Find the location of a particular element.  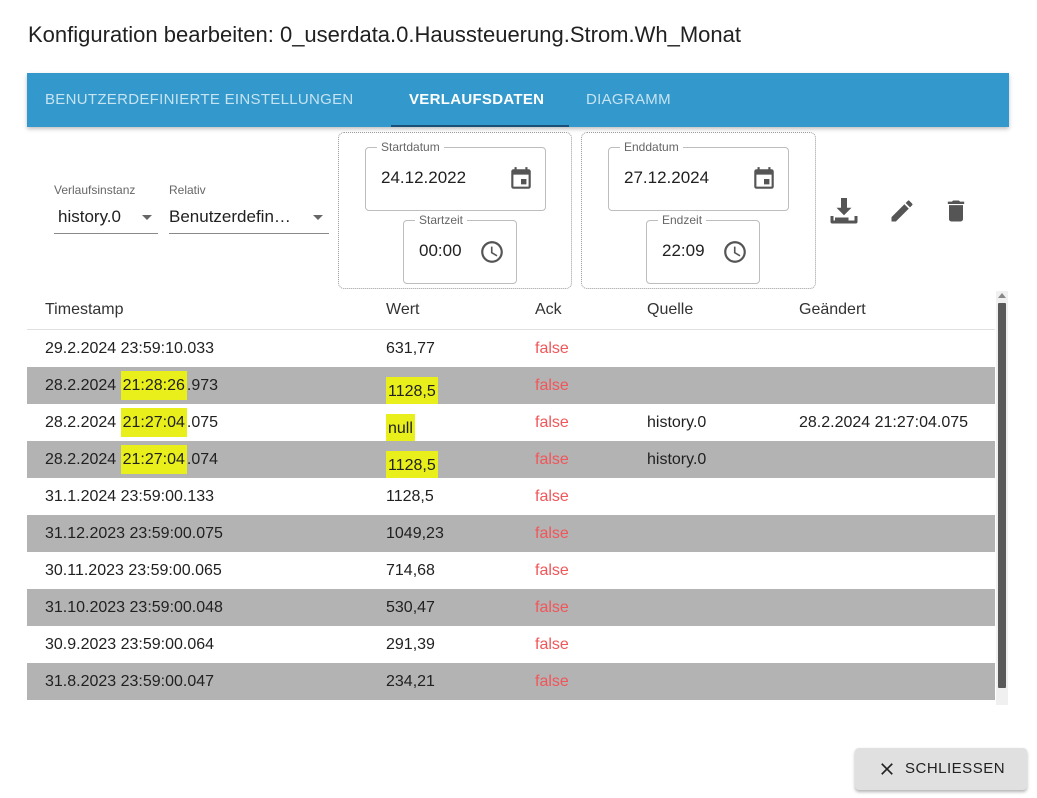

timestamp-cell: 28.2.2024 21:27:04.075 is located at coordinates (132, 422).